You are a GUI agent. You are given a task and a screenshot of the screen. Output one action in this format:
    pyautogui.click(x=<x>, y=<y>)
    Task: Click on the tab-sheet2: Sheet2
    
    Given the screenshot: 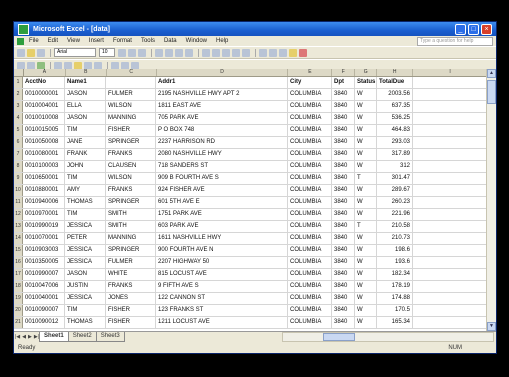 What is the action you would take?
    pyautogui.click(x=82, y=337)
    